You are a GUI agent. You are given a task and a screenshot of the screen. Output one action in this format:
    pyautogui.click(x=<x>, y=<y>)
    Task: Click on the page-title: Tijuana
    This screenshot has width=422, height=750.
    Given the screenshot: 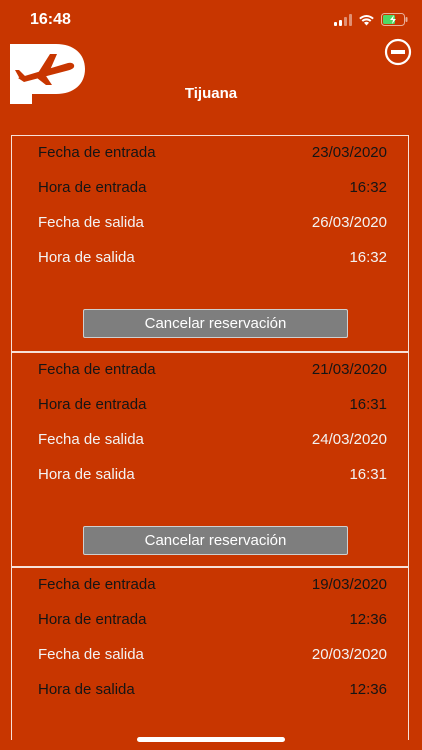 What is the action you would take?
    pyautogui.click(x=211, y=93)
    